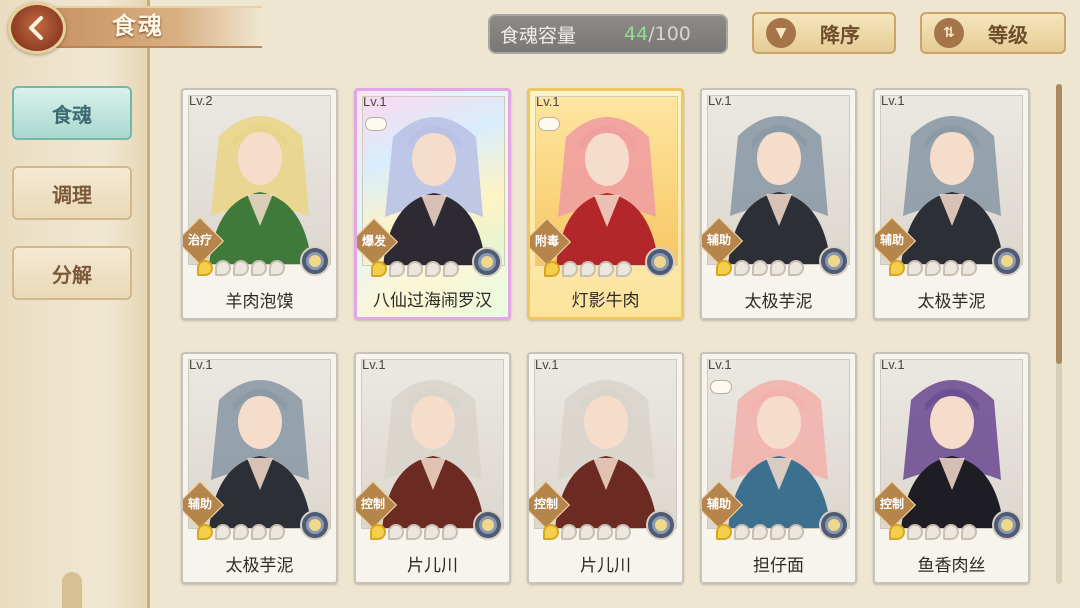 This screenshot has width=1080, height=608. What do you see at coordinates (951, 204) in the screenshot?
I see `food-soul-card: Lv.1 辅助 太极芋泥` at bounding box center [951, 204].